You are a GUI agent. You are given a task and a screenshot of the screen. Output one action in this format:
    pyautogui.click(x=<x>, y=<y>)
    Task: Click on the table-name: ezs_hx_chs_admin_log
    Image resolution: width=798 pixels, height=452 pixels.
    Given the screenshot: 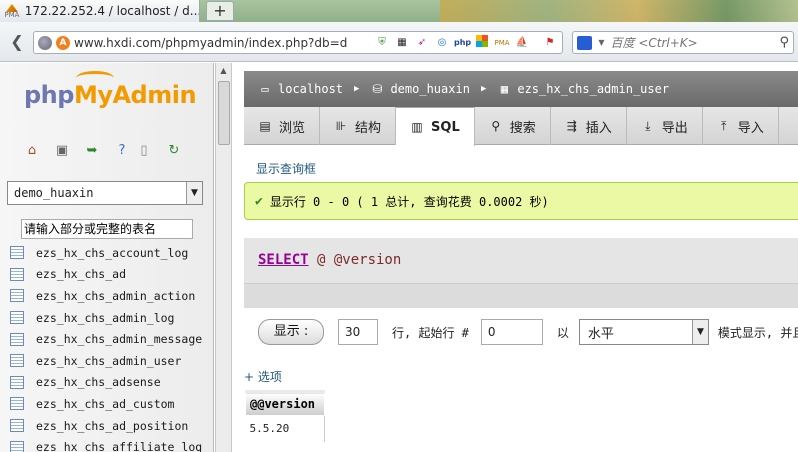 What is the action you would take?
    pyautogui.click(x=105, y=318)
    